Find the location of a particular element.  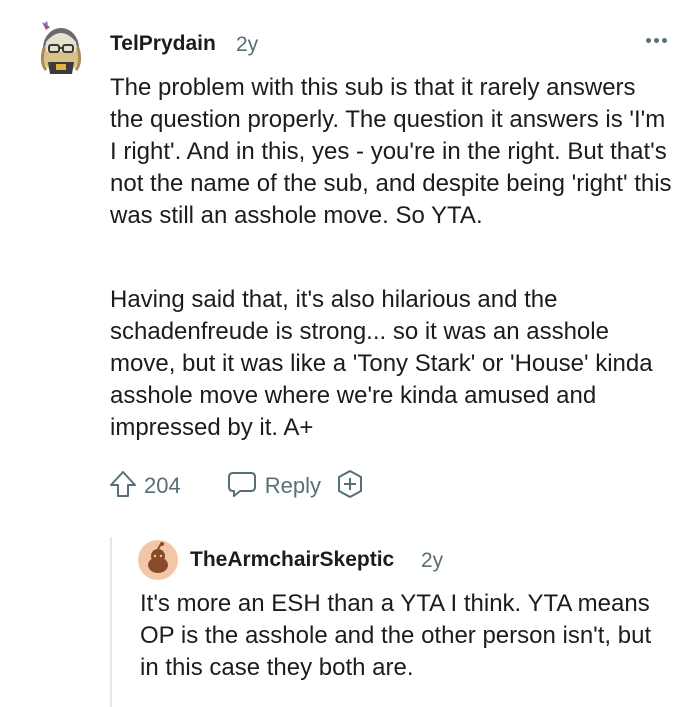

reply-bubble-icon is located at coordinates (242, 486).